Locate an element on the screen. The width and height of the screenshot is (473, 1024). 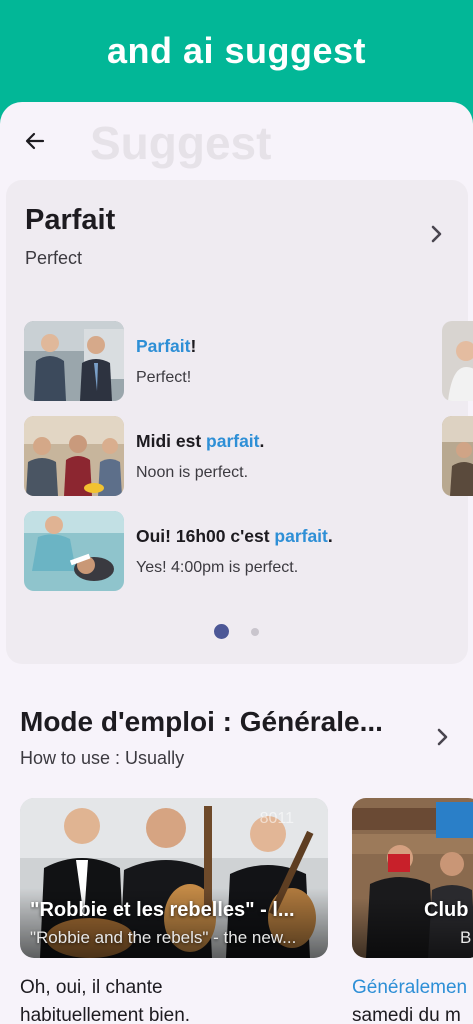
example-item: Parfait! Perfect! is located at coordinates (234, 362).